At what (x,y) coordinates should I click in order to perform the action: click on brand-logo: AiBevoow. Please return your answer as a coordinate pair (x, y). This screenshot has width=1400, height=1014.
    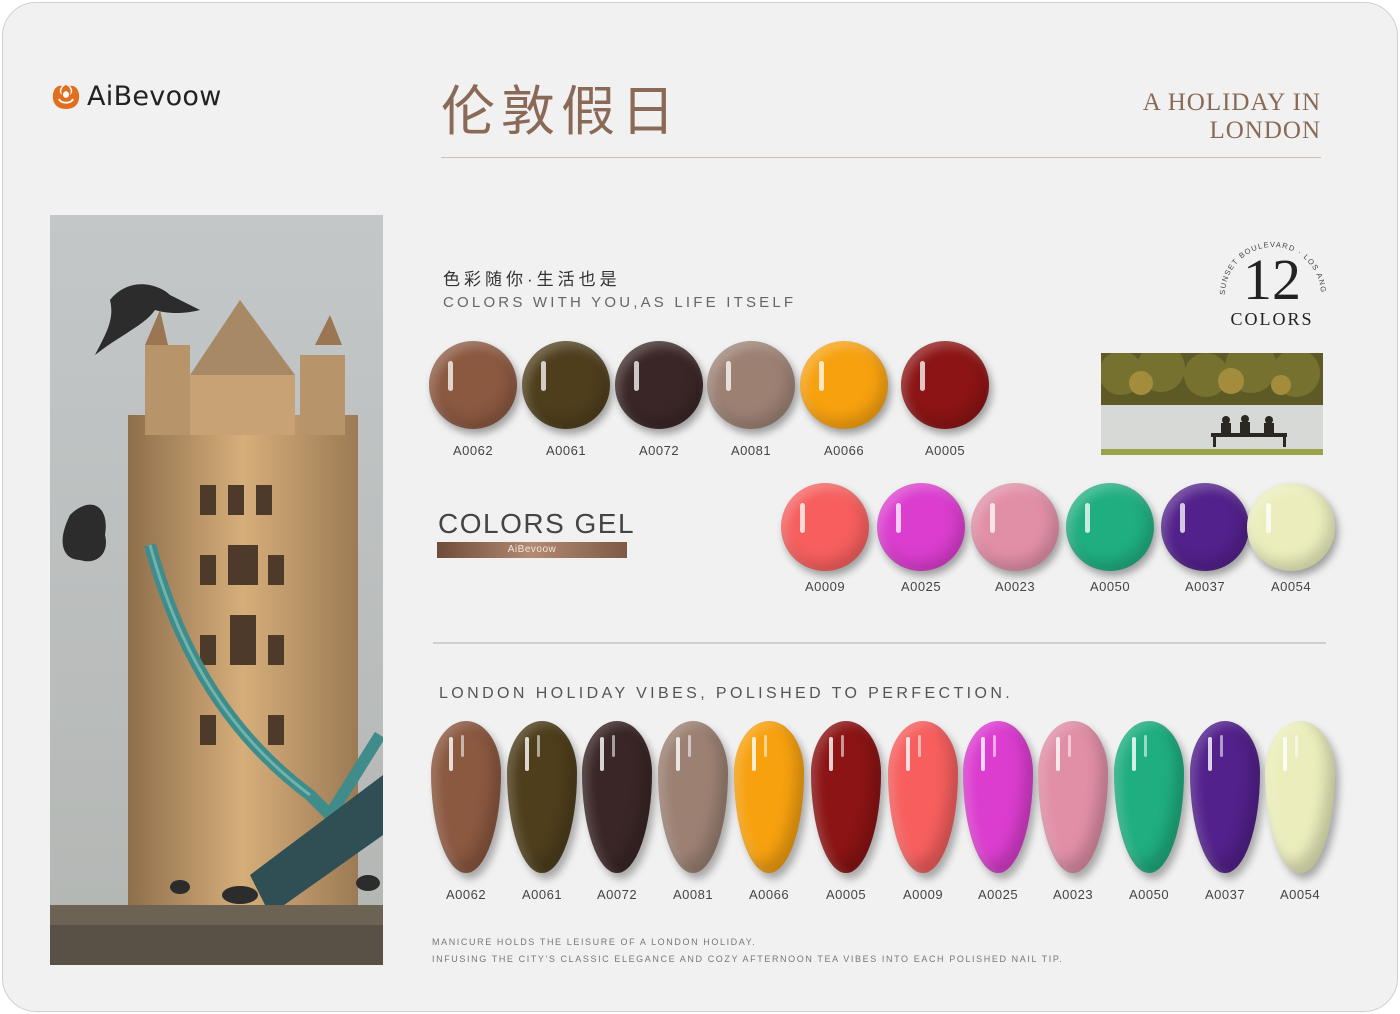
    Looking at the image, I should click on (135, 96).